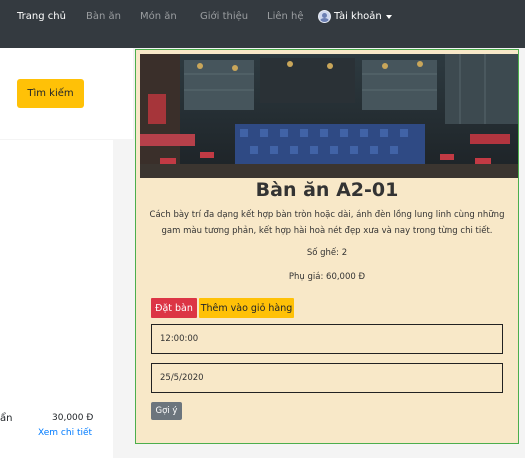 The image size is (525, 458). I want to click on nav-item-about: Giới thiệu, so click(224, 16).